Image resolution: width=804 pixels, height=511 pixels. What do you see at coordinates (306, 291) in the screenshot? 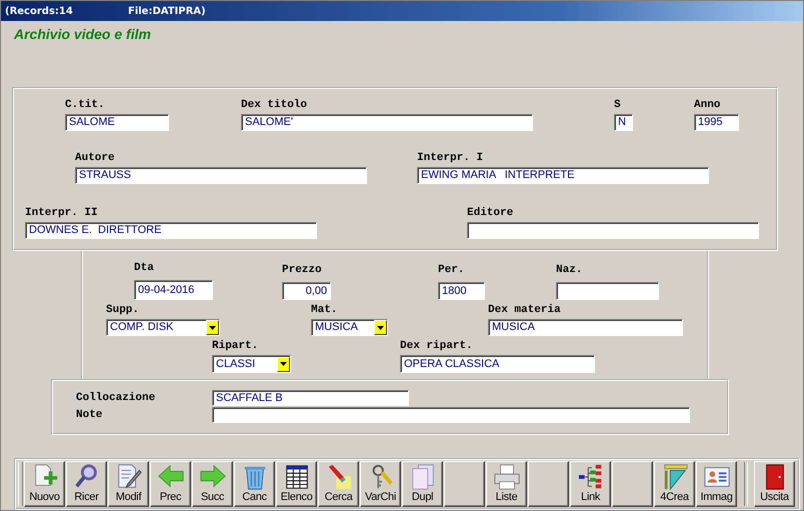
I see `input-field: 0,00` at bounding box center [306, 291].